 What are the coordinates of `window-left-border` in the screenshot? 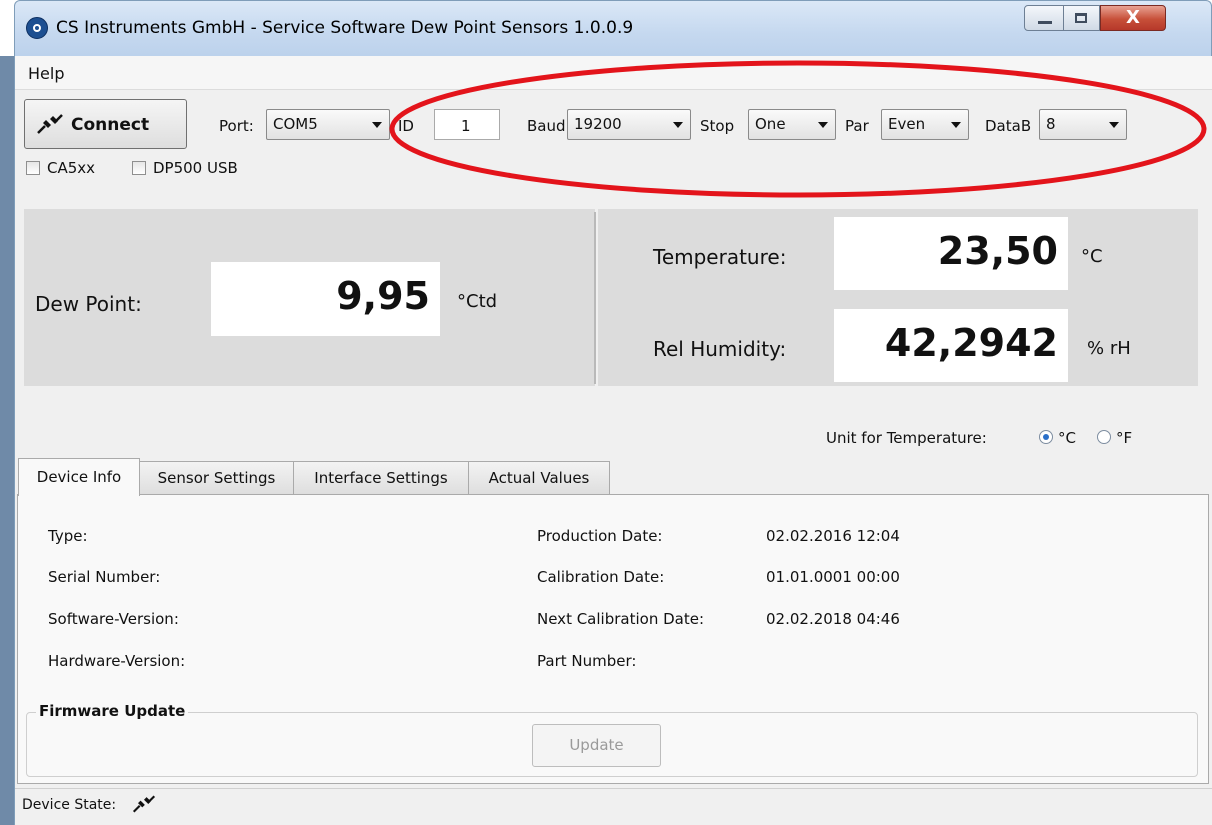 It's located at (7, 440).